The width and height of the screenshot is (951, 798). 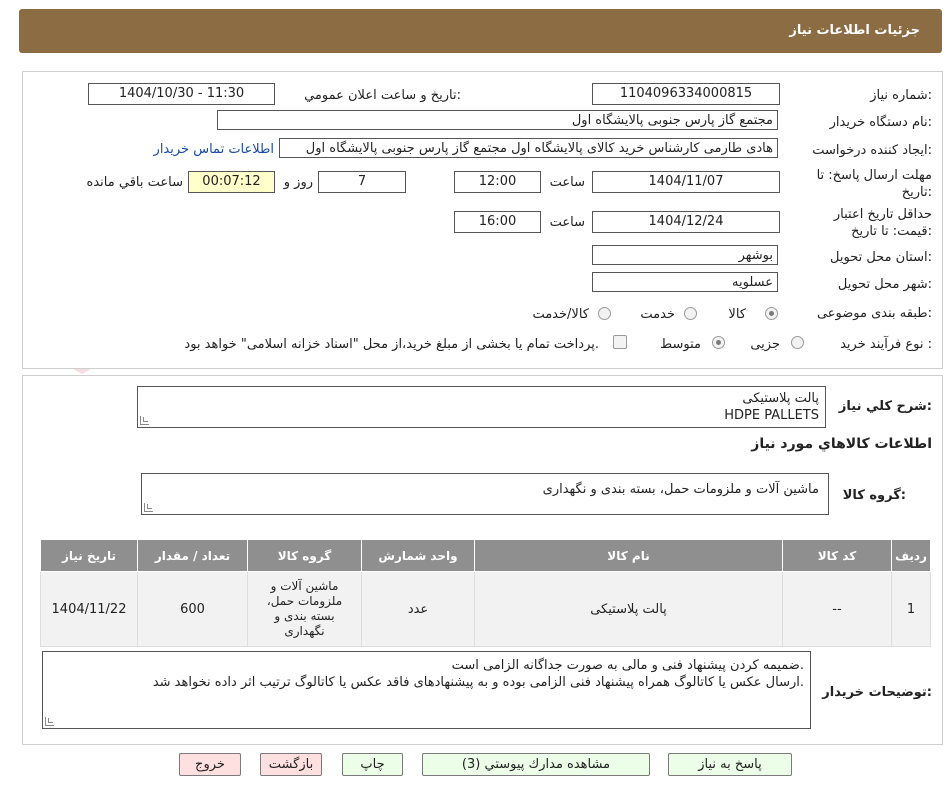 I want to click on cell-name: پالت پلاستیکی, so click(x=628, y=609).